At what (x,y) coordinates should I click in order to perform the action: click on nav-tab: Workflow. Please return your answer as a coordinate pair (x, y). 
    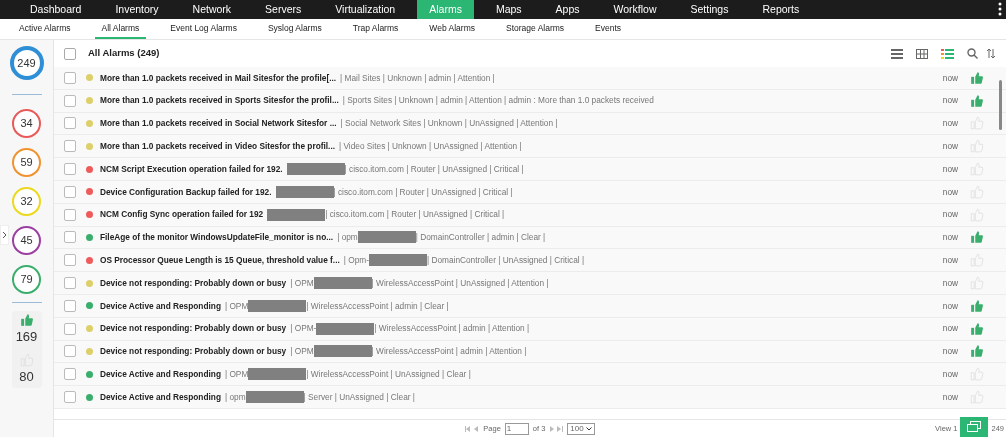
    Looking at the image, I should click on (635, 9).